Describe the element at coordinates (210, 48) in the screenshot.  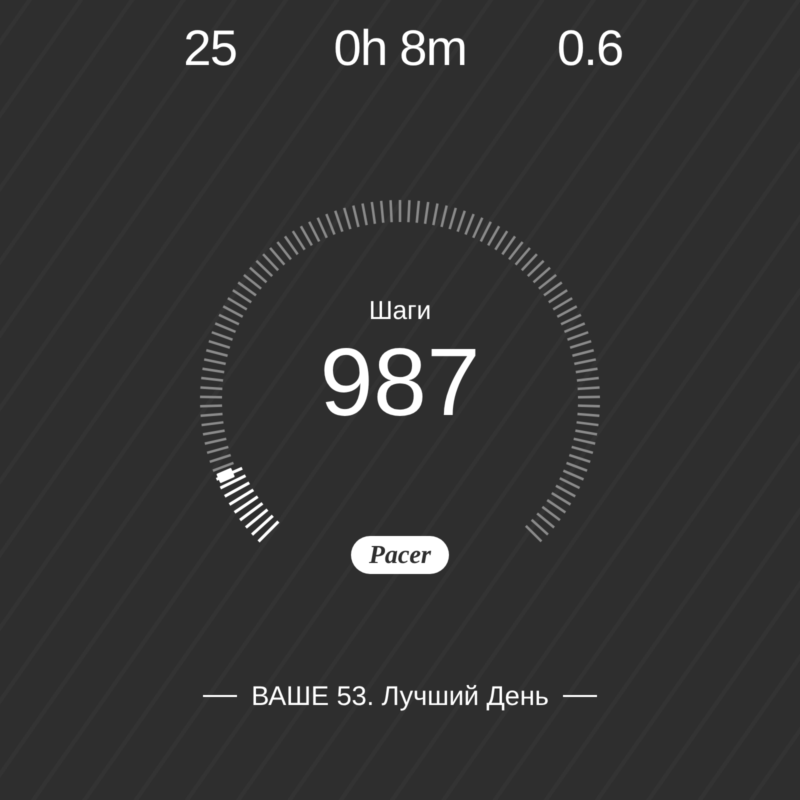
I see `stat-value: 25` at that location.